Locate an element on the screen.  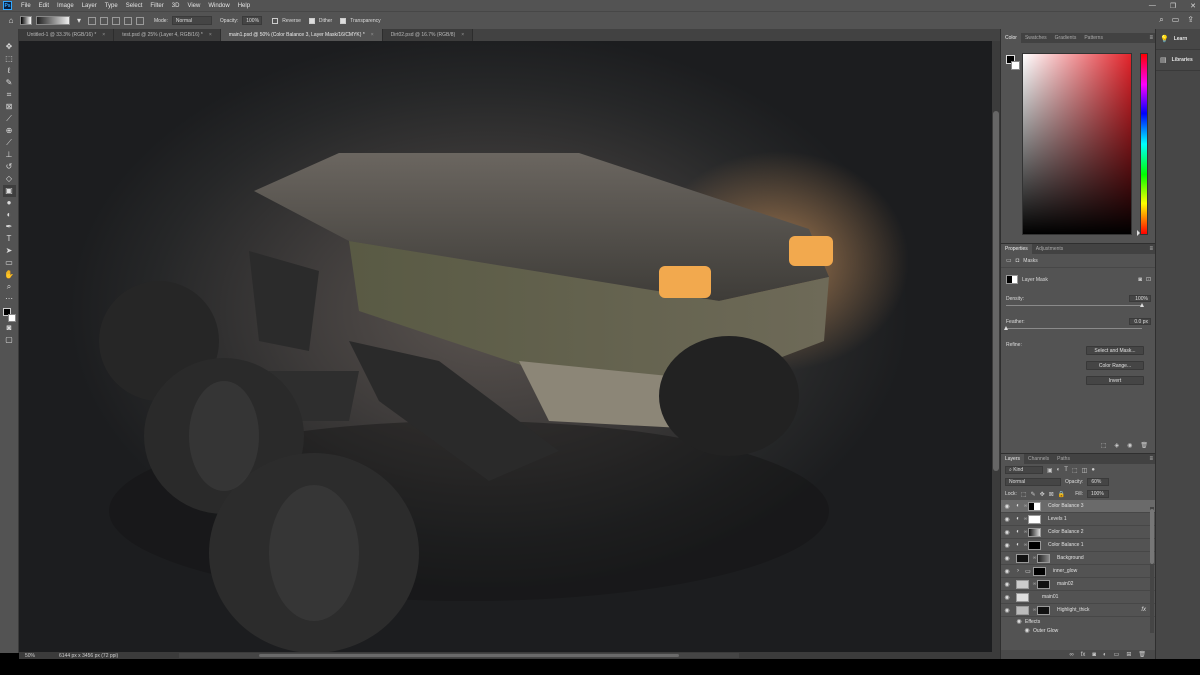
gradient-icon: ▣ is located at coordinates (9, 191).